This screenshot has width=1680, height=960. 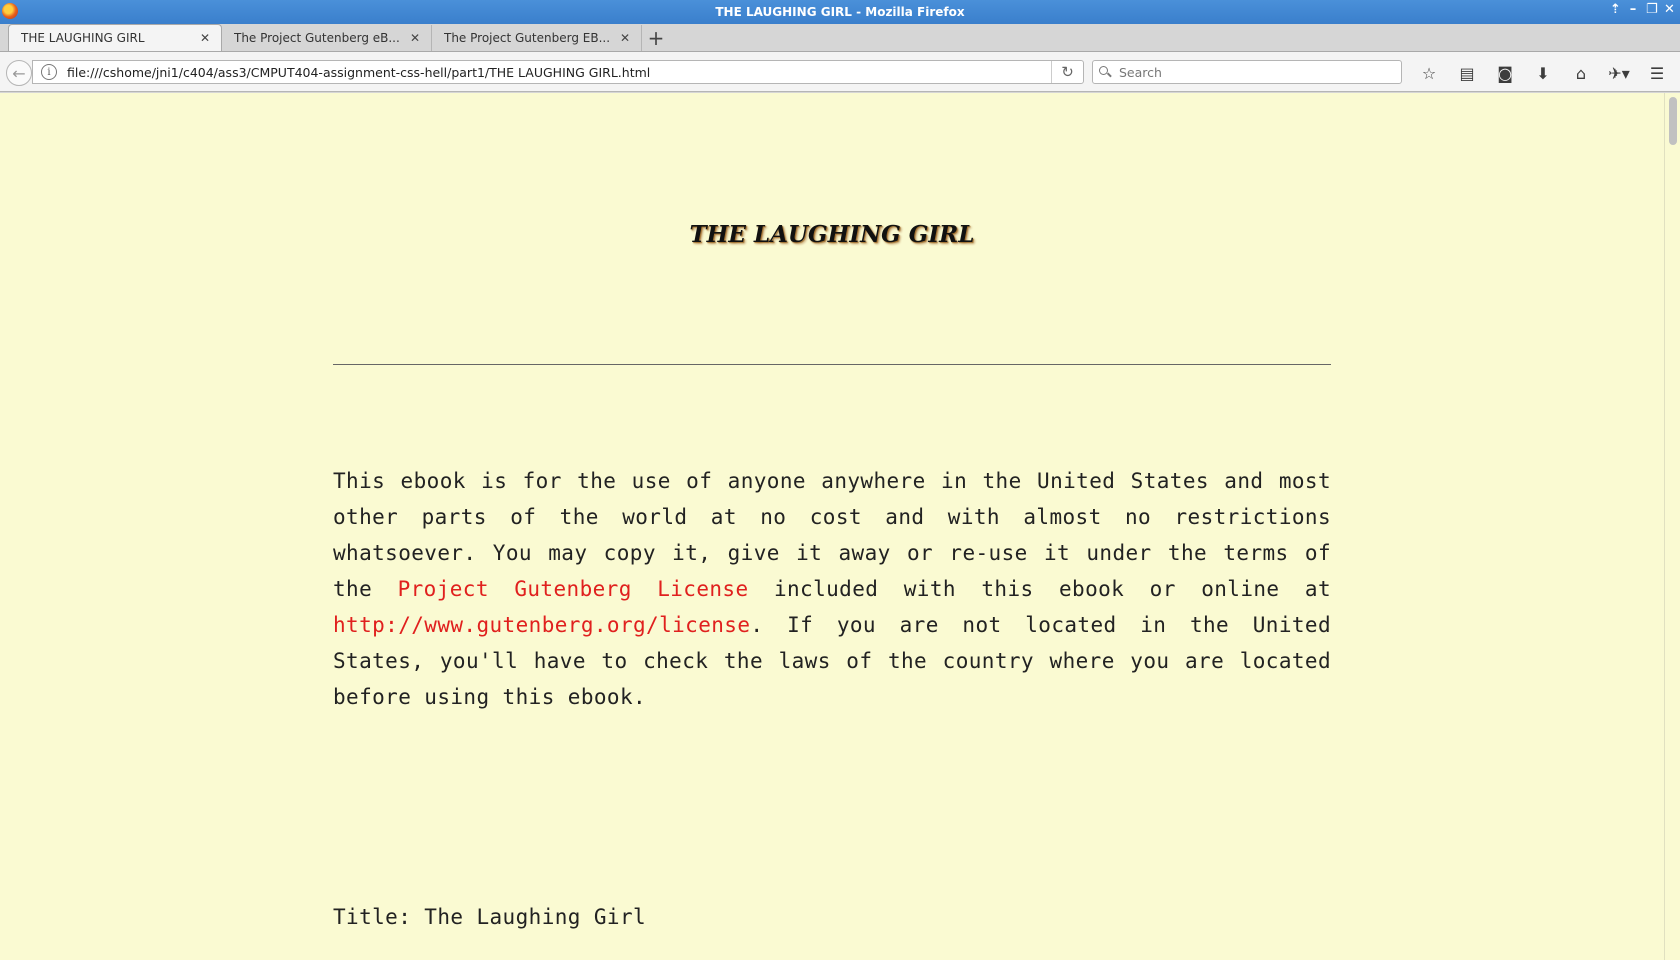 What do you see at coordinates (656, 38) in the screenshot?
I see `new-tab-plus-icon: +` at bounding box center [656, 38].